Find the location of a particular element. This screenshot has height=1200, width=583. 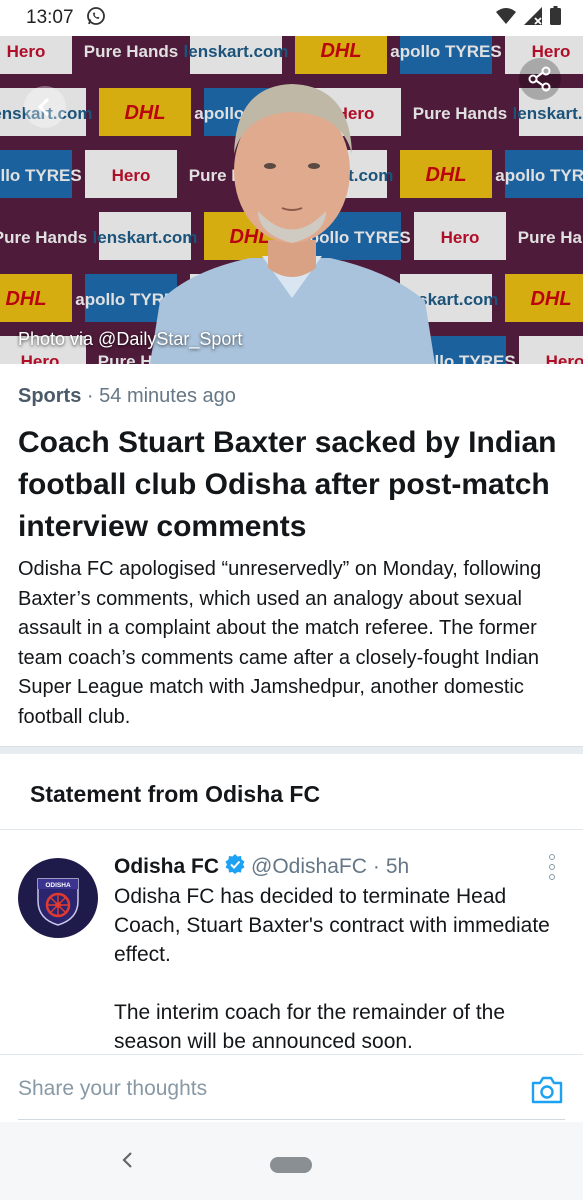

tweet-handle: @OdishaFC is located at coordinates (309, 867).